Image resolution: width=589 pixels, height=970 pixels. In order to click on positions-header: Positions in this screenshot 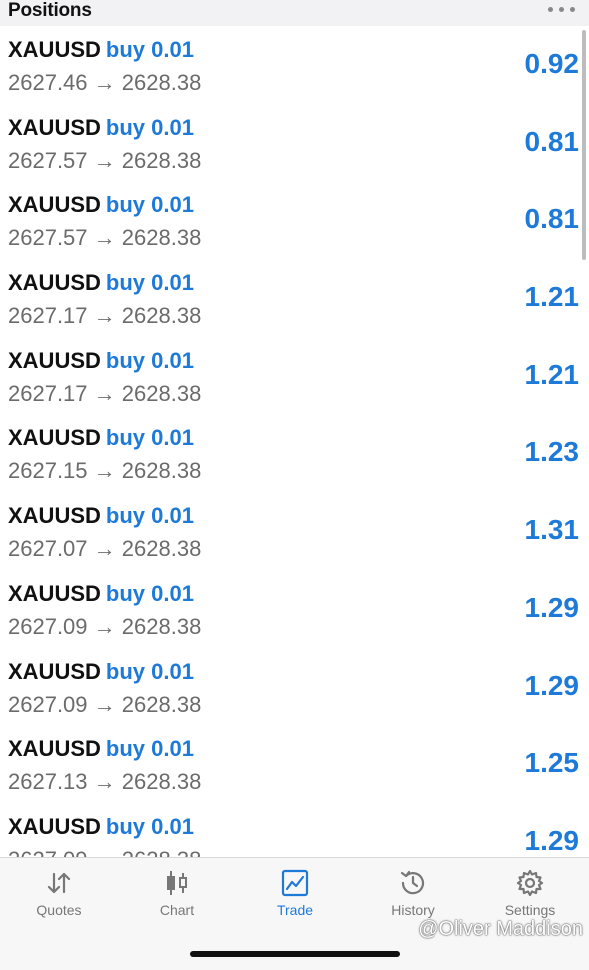, I will do `click(294, 13)`.